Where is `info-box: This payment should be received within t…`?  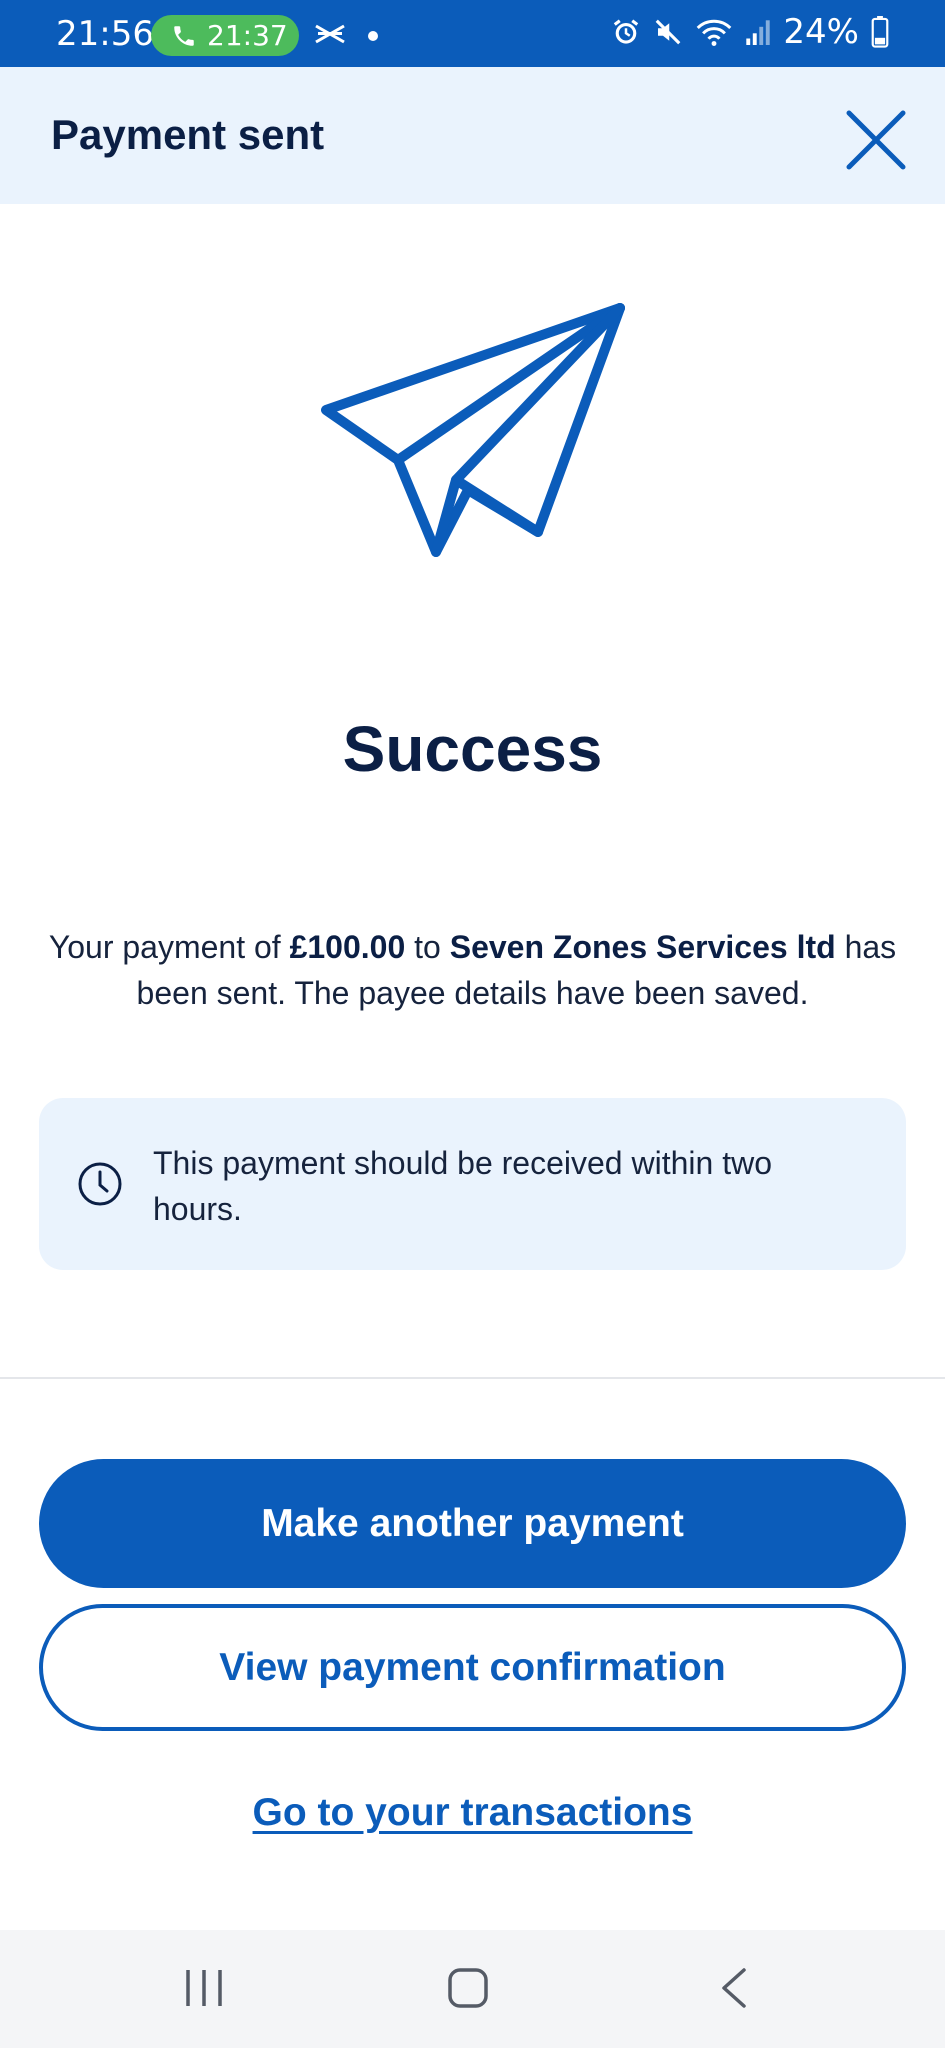
info-box: This payment should be received within t… is located at coordinates (472, 1184).